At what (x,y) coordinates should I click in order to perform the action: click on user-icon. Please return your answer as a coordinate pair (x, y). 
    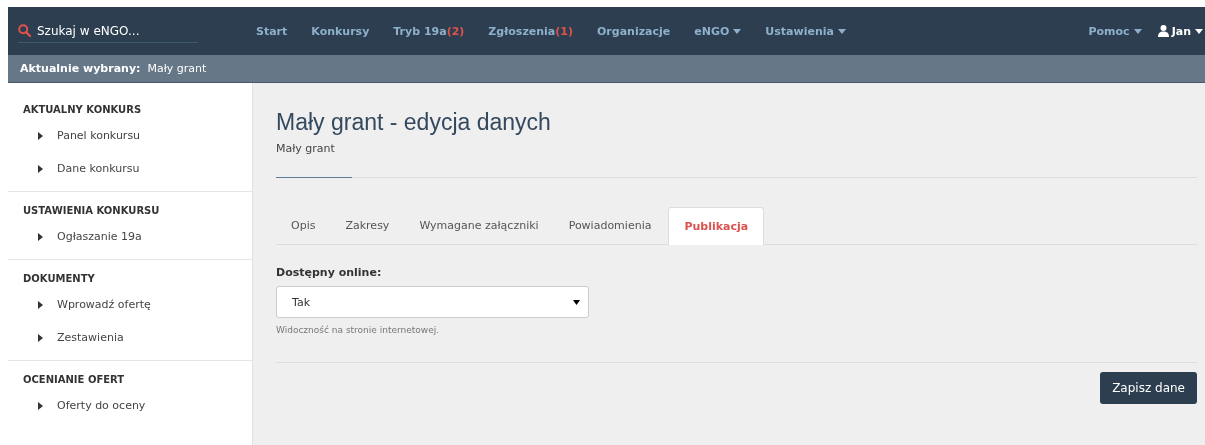
    Looking at the image, I should click on (1163, 31).